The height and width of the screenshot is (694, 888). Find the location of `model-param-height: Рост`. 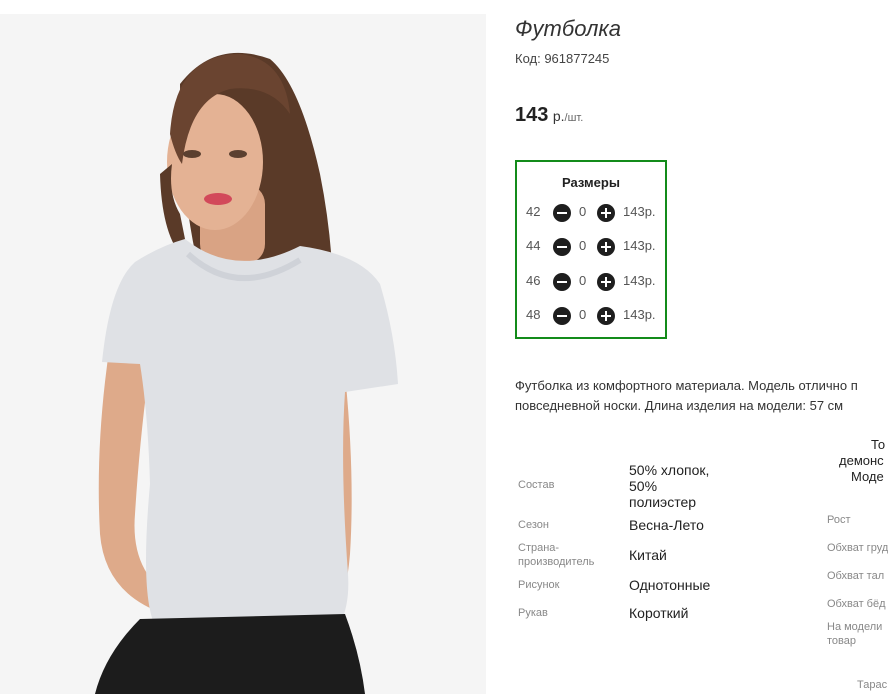

model-param-height: Рост is located at coordinates (839, 520).